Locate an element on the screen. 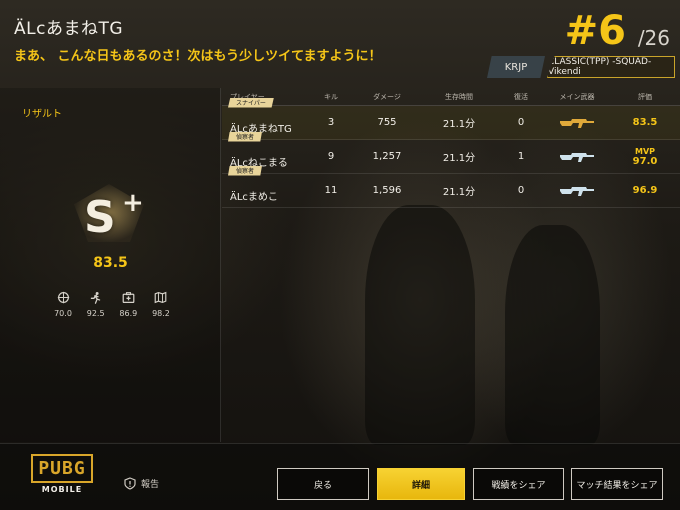 This screenshot has height=510, width=680. logo-main: PUBG is located at coordinates (62, 468).